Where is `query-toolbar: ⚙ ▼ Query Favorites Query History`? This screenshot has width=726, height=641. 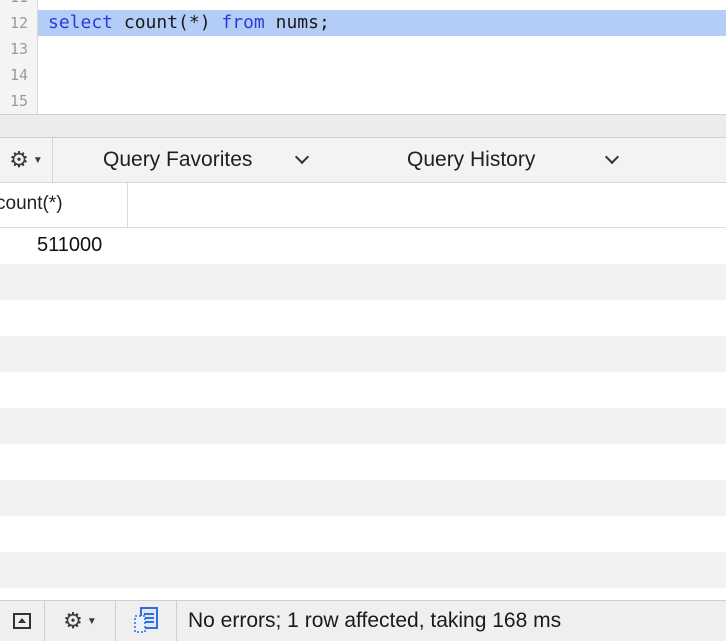
query-toolbar: ⚙ ▼ Query Favorites Query History is located at coordinates (363, 160).